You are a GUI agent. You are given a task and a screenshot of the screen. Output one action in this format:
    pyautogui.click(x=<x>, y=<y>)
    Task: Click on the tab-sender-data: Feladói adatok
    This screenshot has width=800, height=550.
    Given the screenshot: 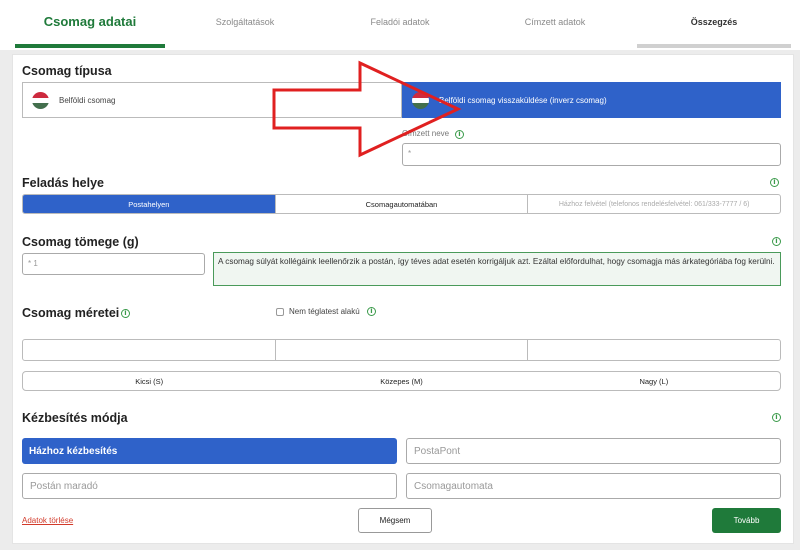 What is the action you would take?
    pyautogui.click(x=400, y=25)
    